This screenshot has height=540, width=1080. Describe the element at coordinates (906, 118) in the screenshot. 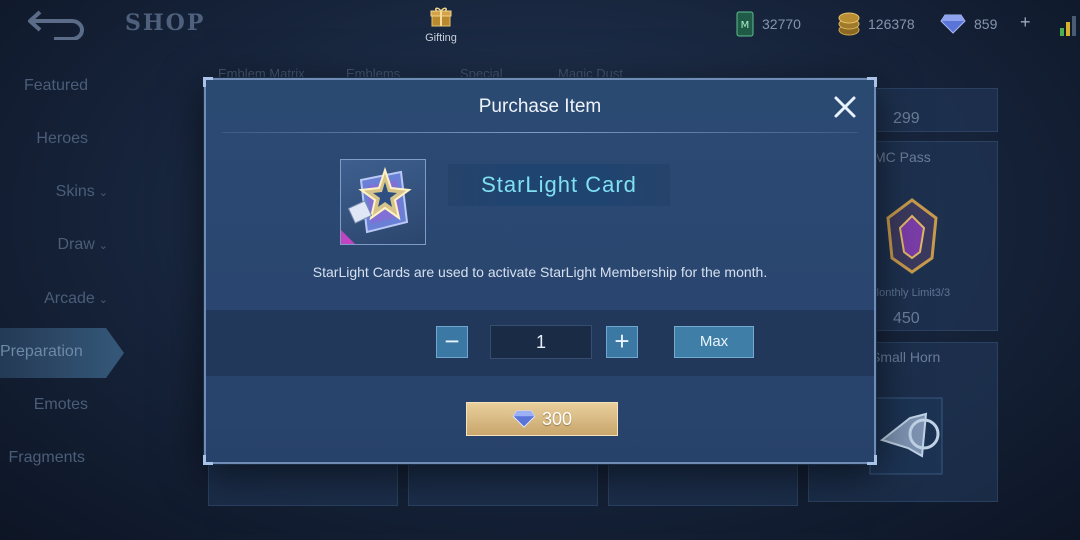

I see `price-label: 299` at that location.